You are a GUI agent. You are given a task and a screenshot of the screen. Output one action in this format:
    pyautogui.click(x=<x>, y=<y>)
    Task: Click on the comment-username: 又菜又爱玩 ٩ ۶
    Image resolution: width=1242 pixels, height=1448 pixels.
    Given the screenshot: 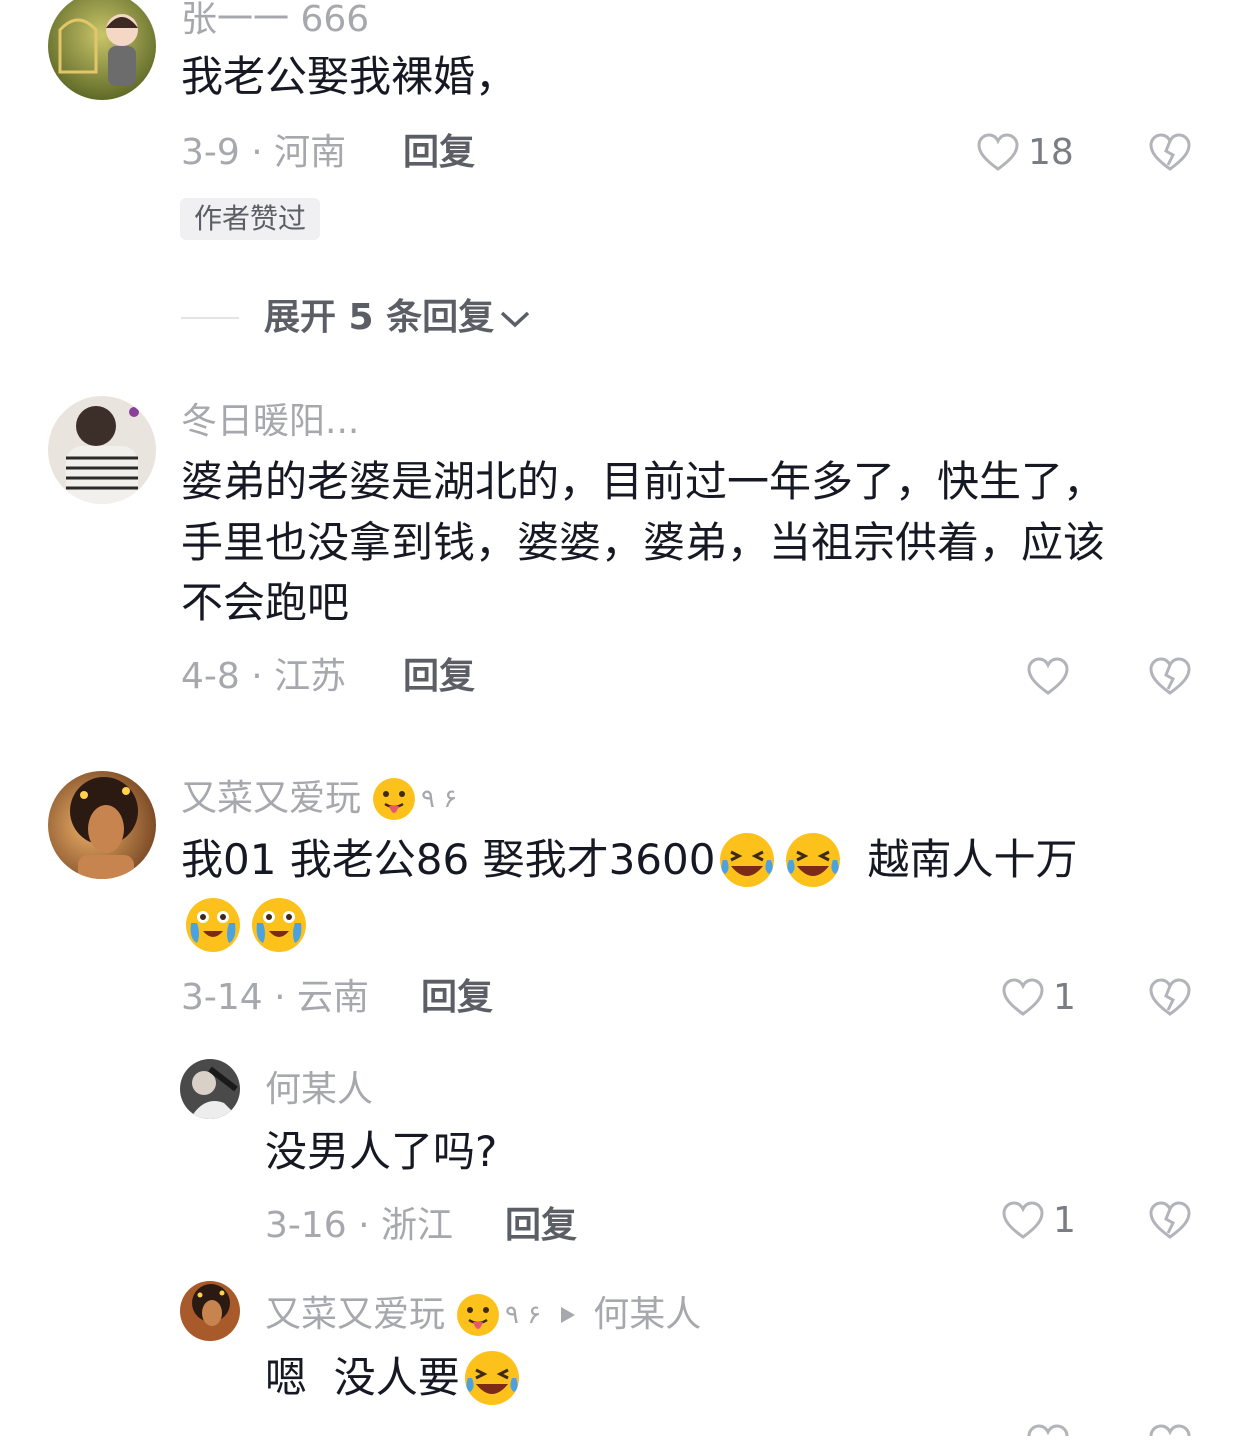 What is the action you would take?
    pyautogui.click(x=319, y=799)
    